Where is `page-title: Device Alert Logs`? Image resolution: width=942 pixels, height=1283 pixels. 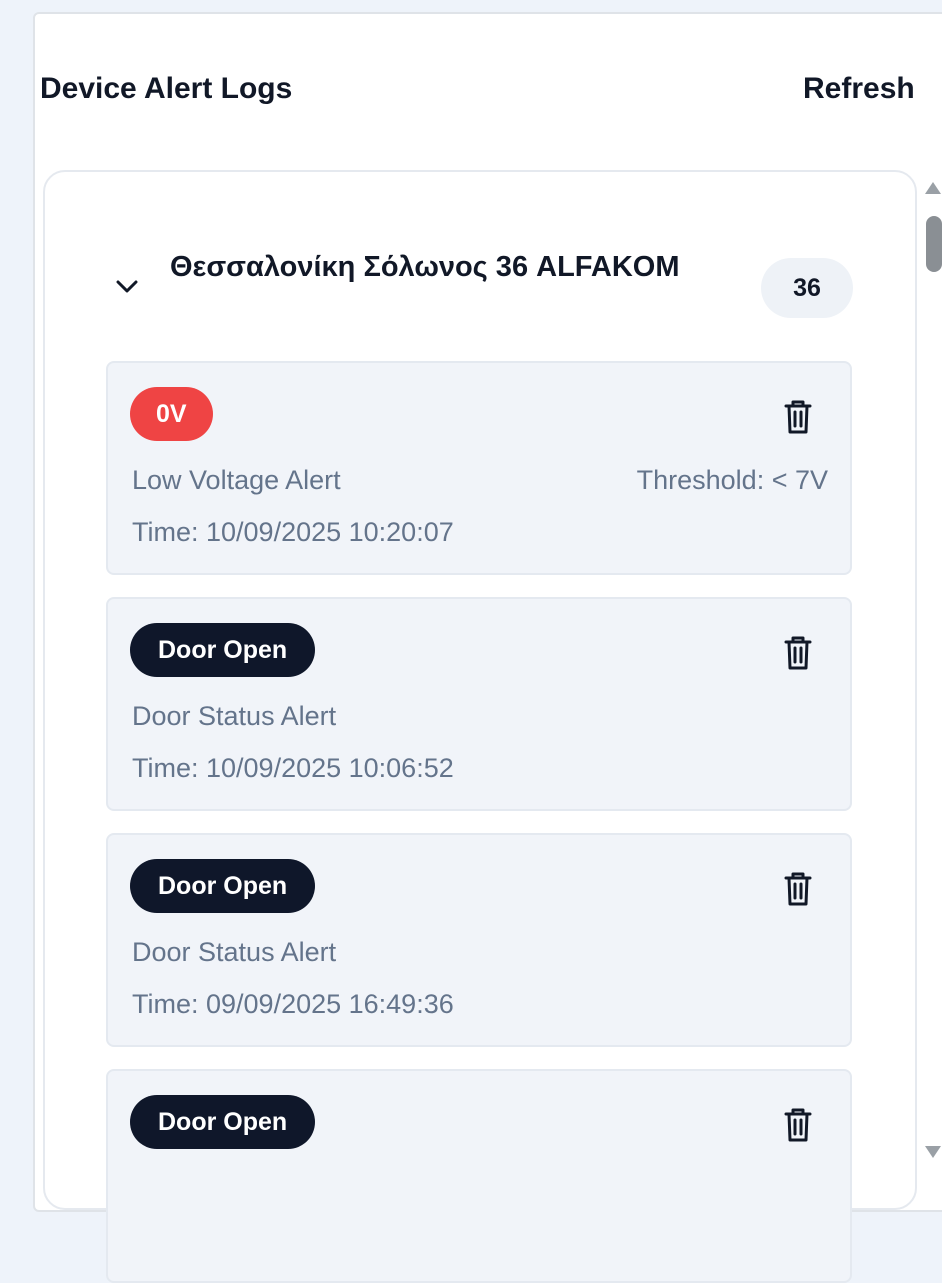
page-title: Device Alert Logs is located at coordinates (166, 88).